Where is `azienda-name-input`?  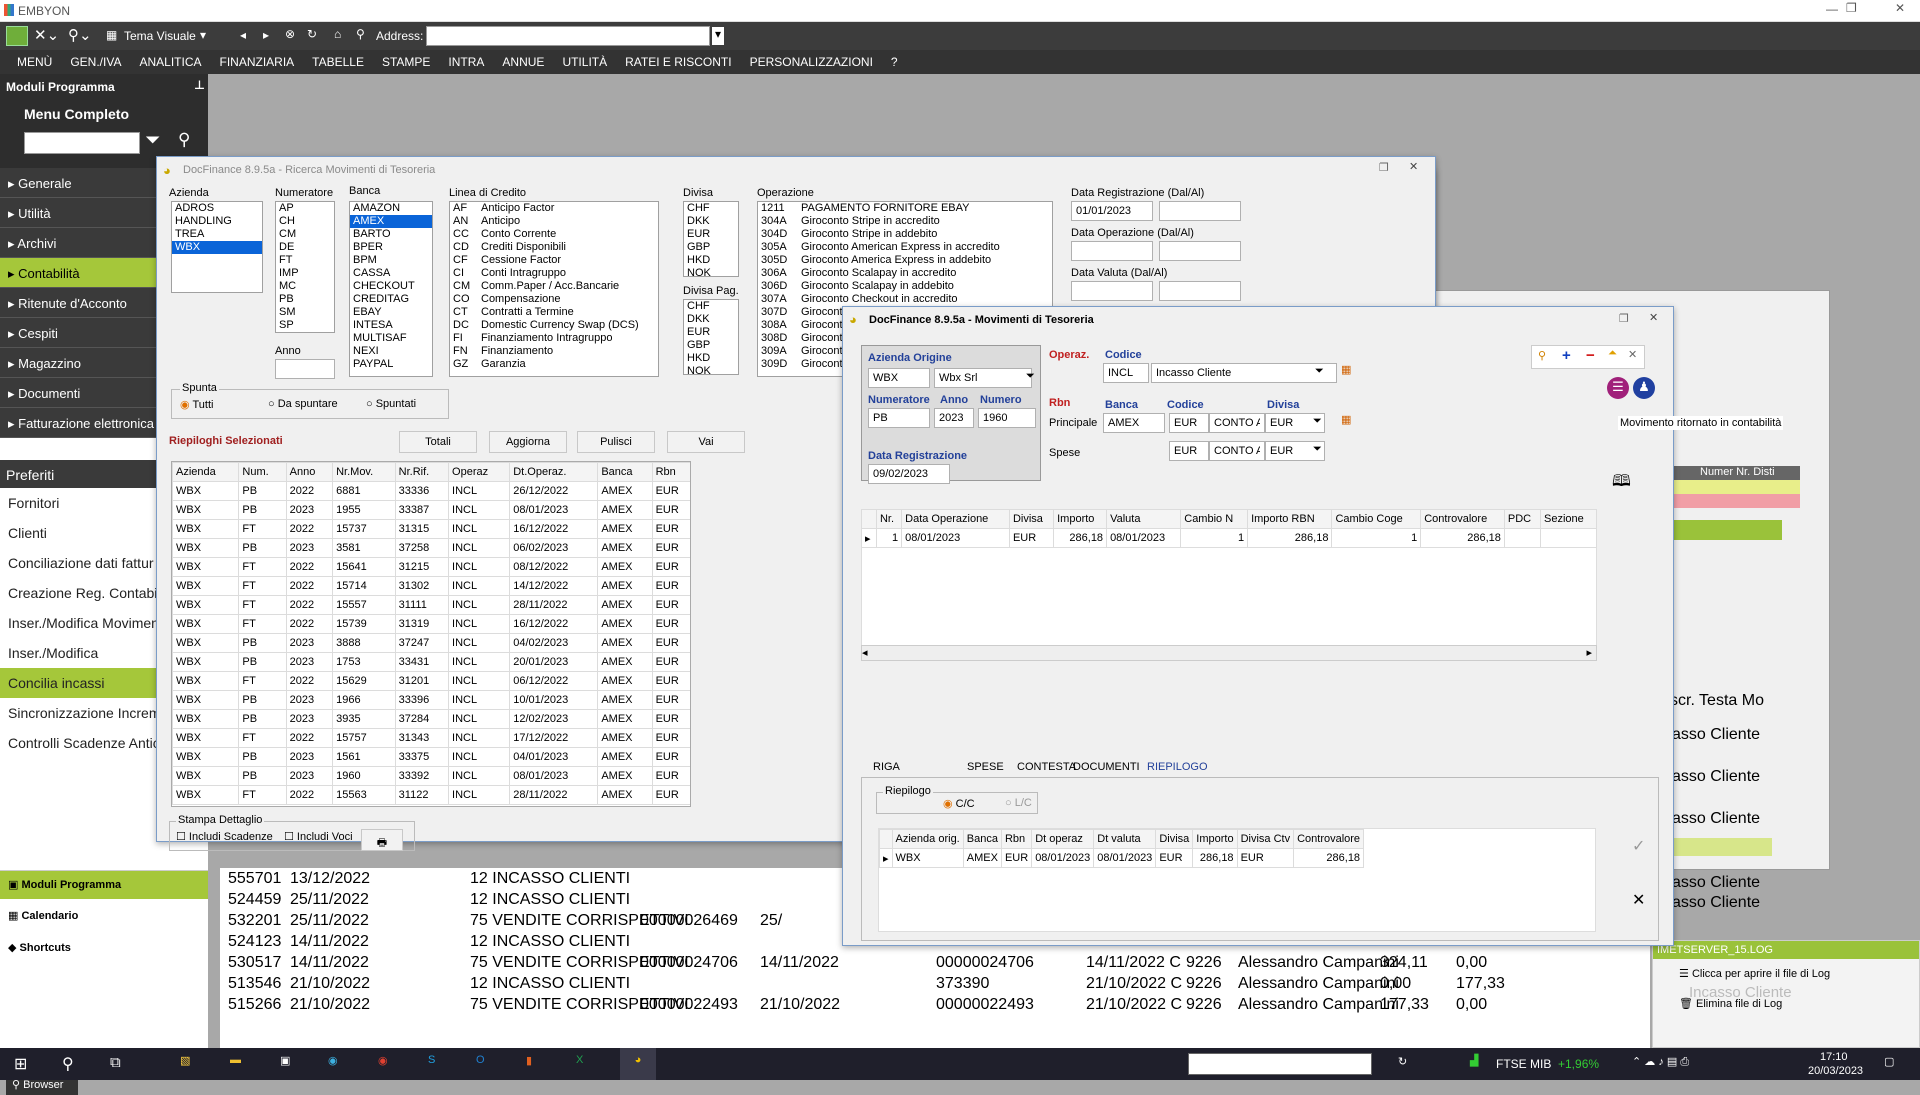 azienda-name-input is located at coordinates (983, 378).